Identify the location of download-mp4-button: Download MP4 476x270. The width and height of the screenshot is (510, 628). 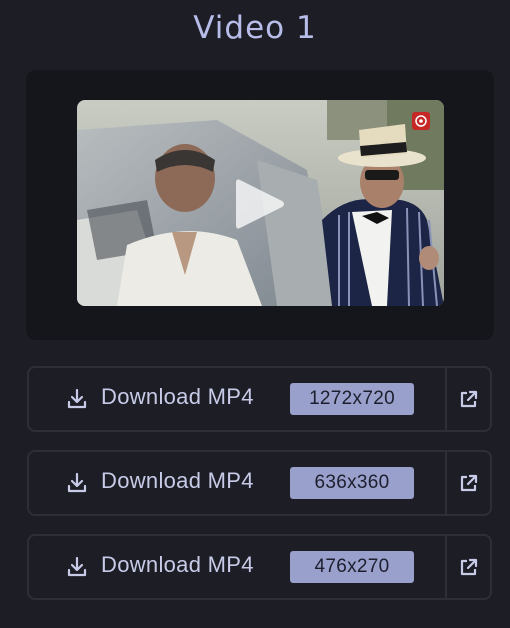
(237, 567).